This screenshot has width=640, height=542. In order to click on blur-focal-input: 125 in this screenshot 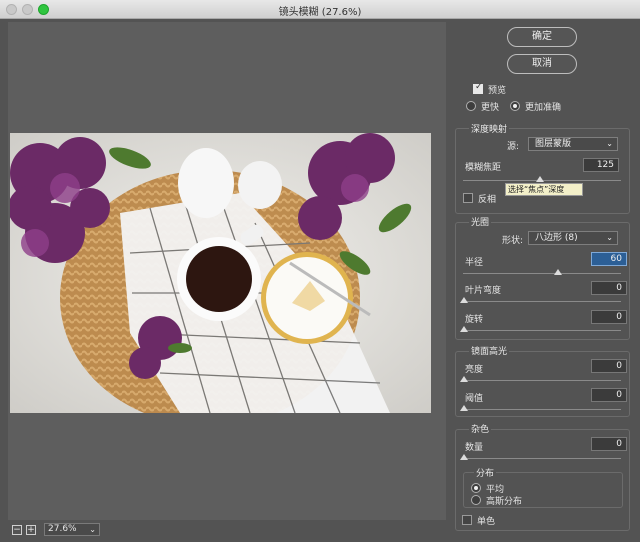, I will do `click(601, 165)`.